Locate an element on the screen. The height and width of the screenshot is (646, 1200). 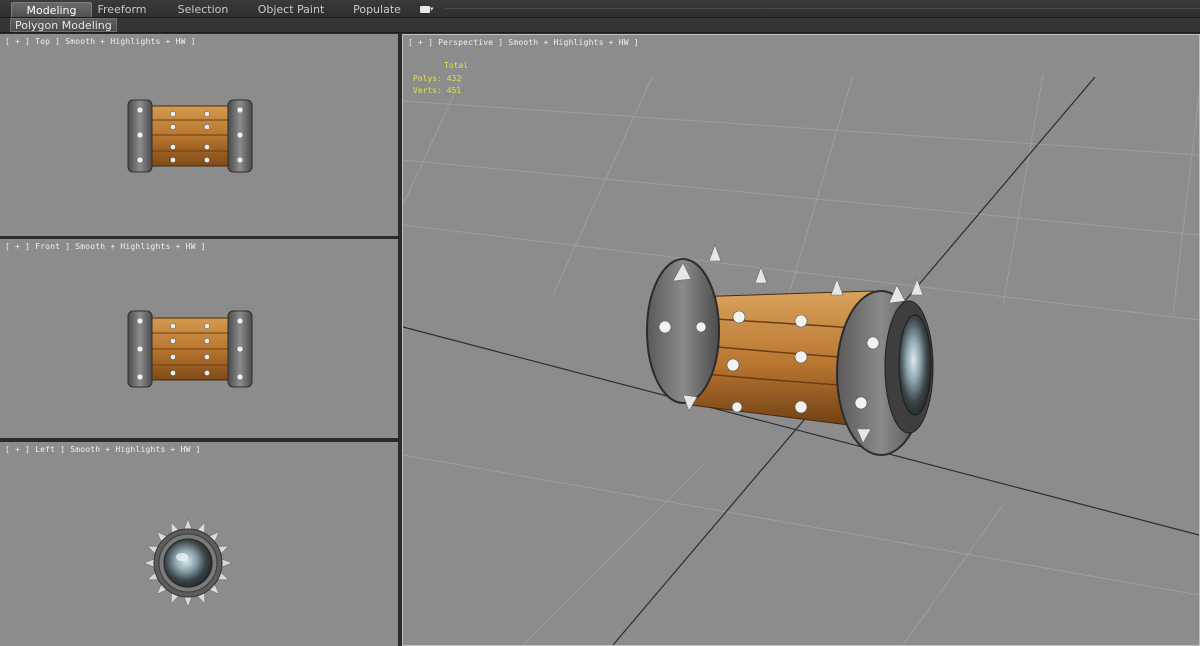
tab-freeform: Freeform is located at coordinates (122, 9).